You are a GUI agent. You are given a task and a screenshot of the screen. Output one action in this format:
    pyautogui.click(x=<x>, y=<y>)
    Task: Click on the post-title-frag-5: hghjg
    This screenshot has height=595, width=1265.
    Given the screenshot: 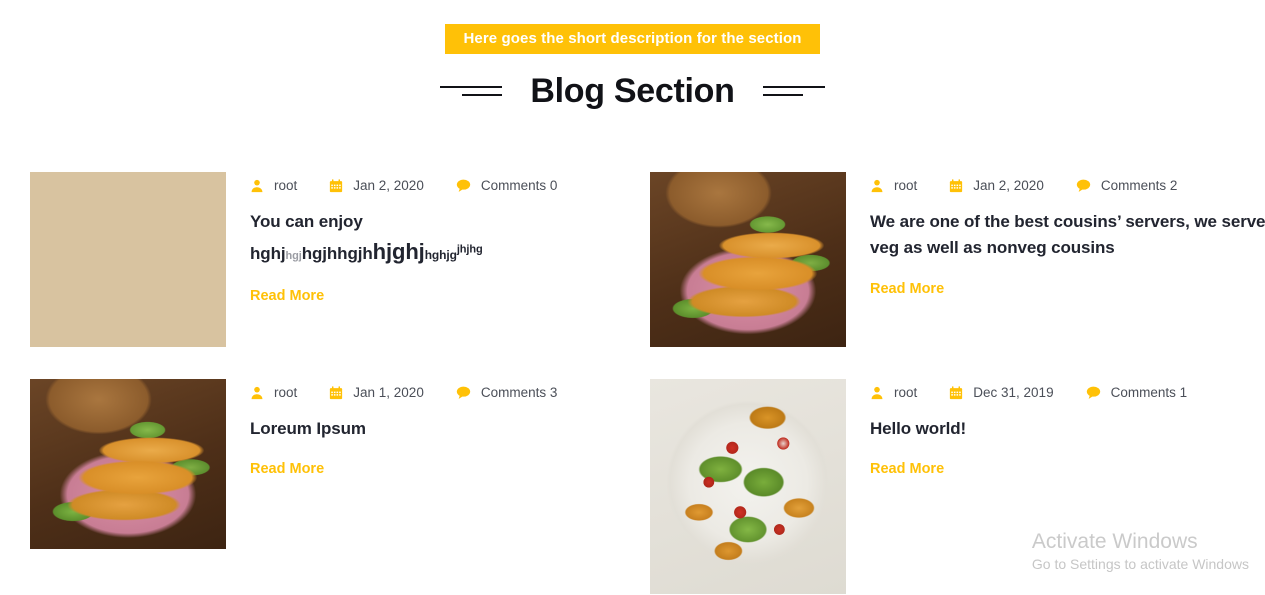 What is the action you would take?
    pyautogui.click(x=440, y=255)
    